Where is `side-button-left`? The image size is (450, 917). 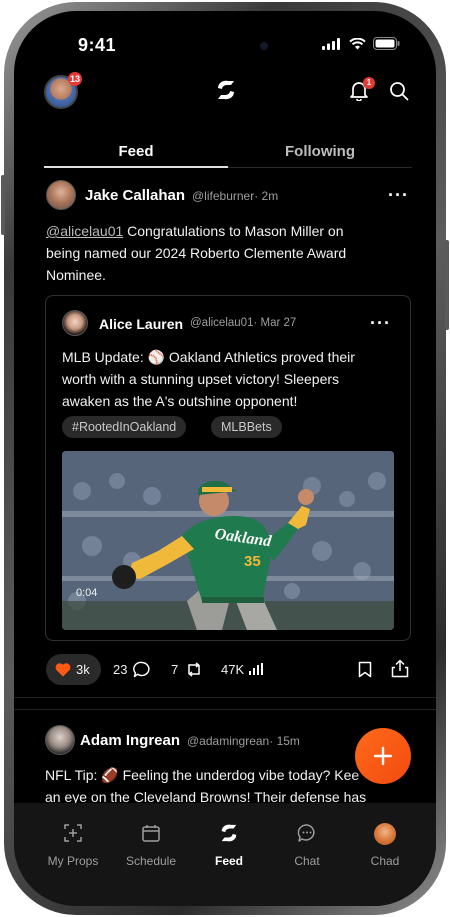
side-button-left is located at coordinates (3, 205).